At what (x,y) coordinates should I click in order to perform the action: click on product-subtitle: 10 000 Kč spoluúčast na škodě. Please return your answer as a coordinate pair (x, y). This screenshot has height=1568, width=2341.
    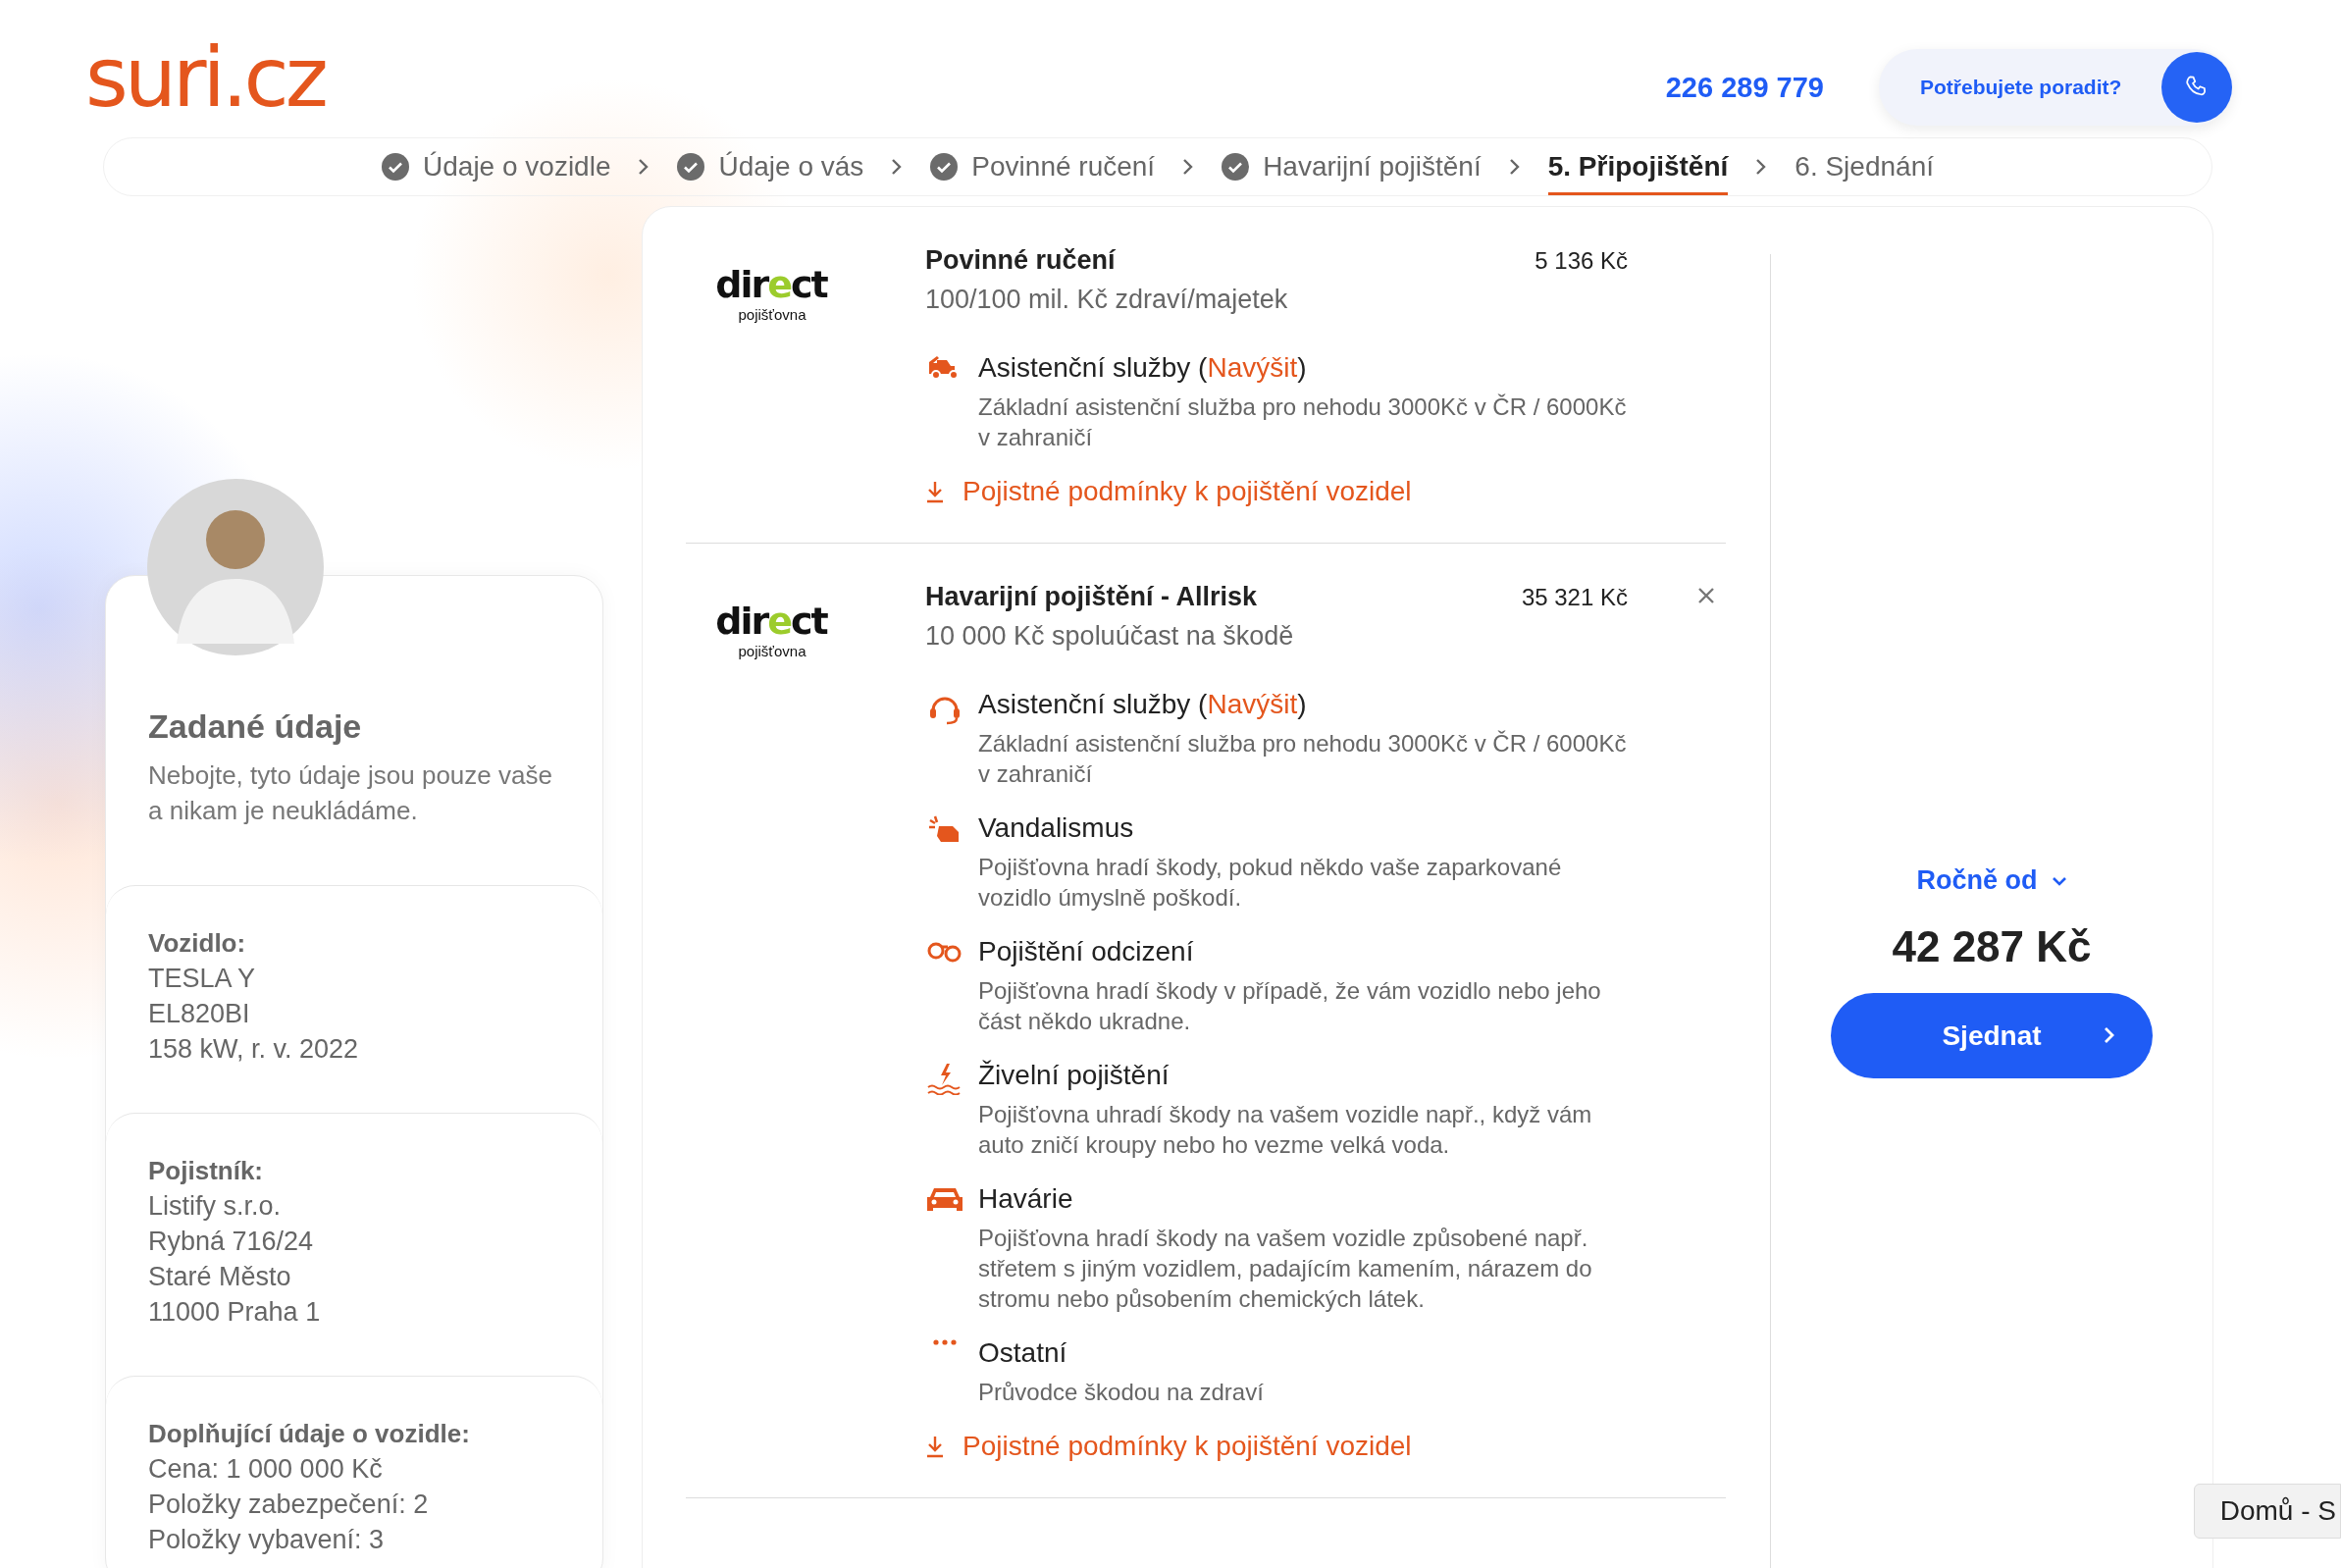
    Looking at the image, I should click on (1110, 636).